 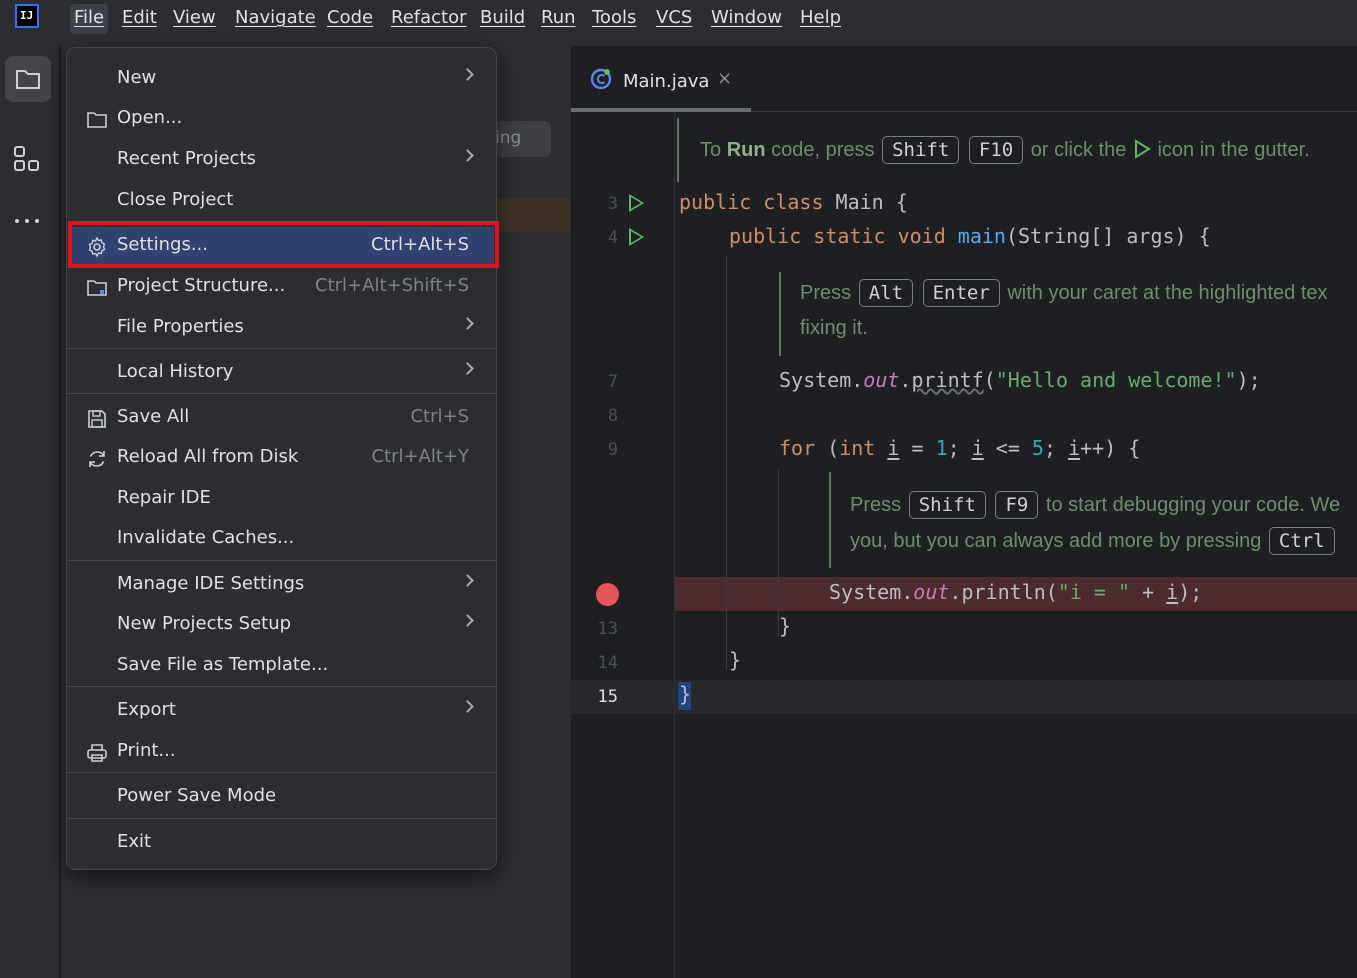 I want to click on menu-window: Window, so click(x=746, y=17).